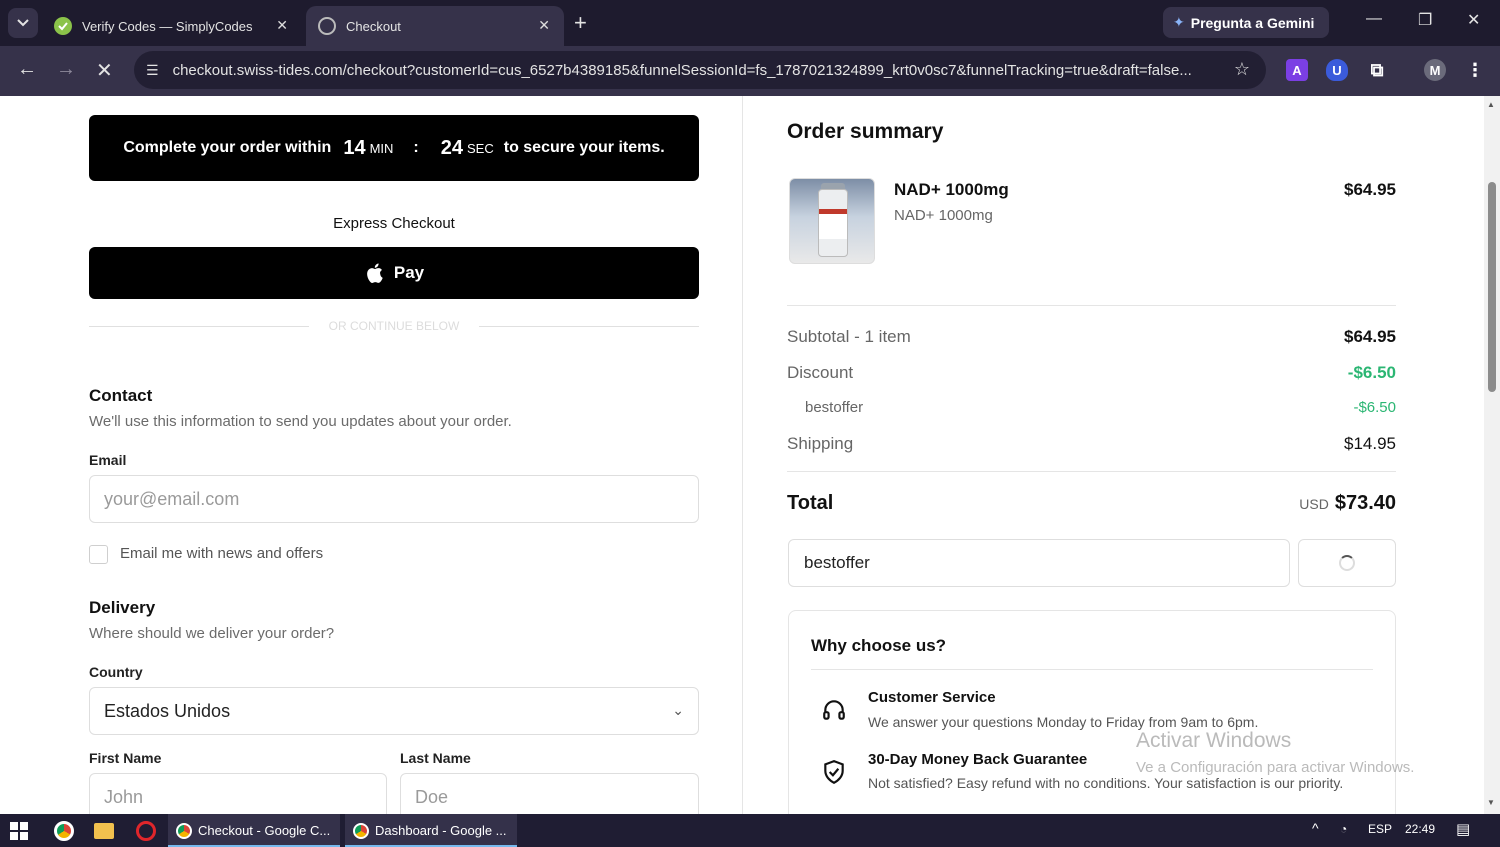  Describe the element at coordinates (221, 553) in the screenshot. I see `newsletter-label: Email me with news and offers` at that location.